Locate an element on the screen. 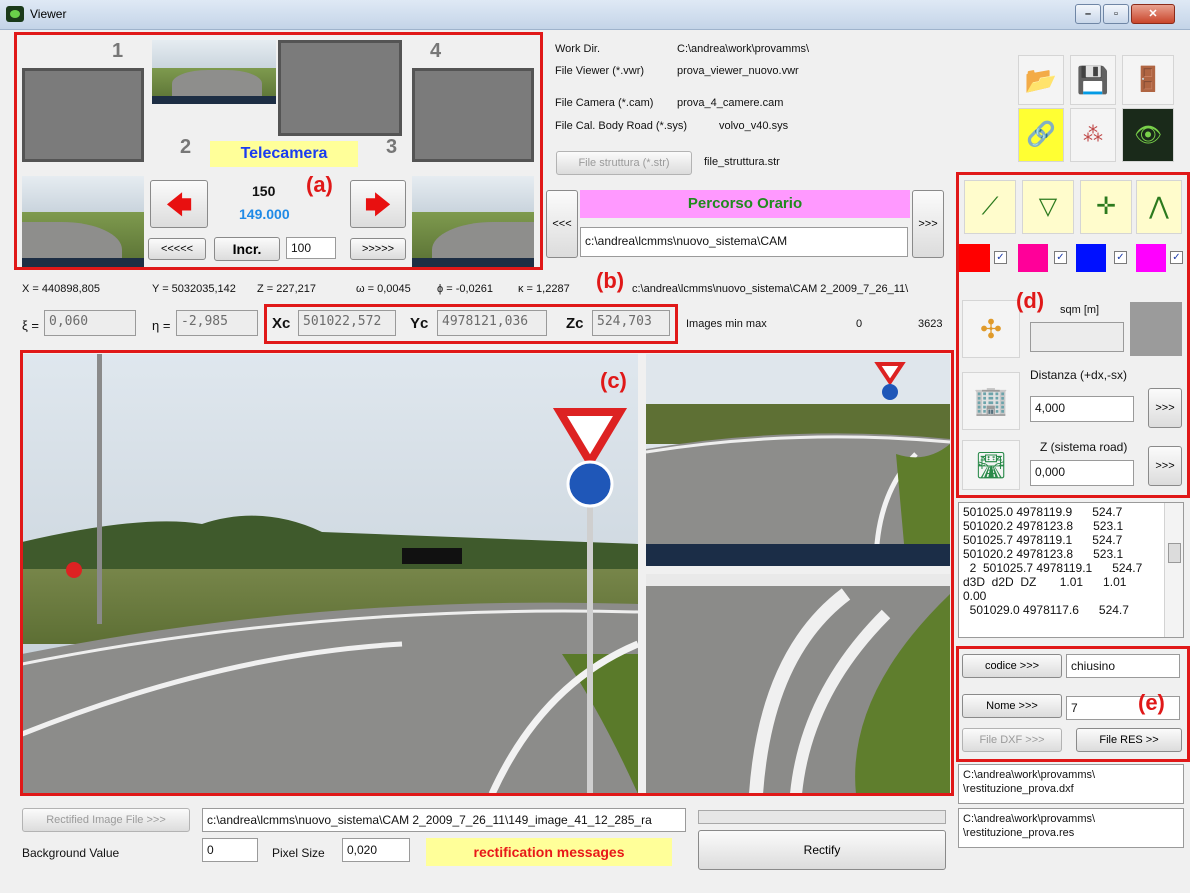  xc-field: 501022,572 is located at coordinates (347, 323).